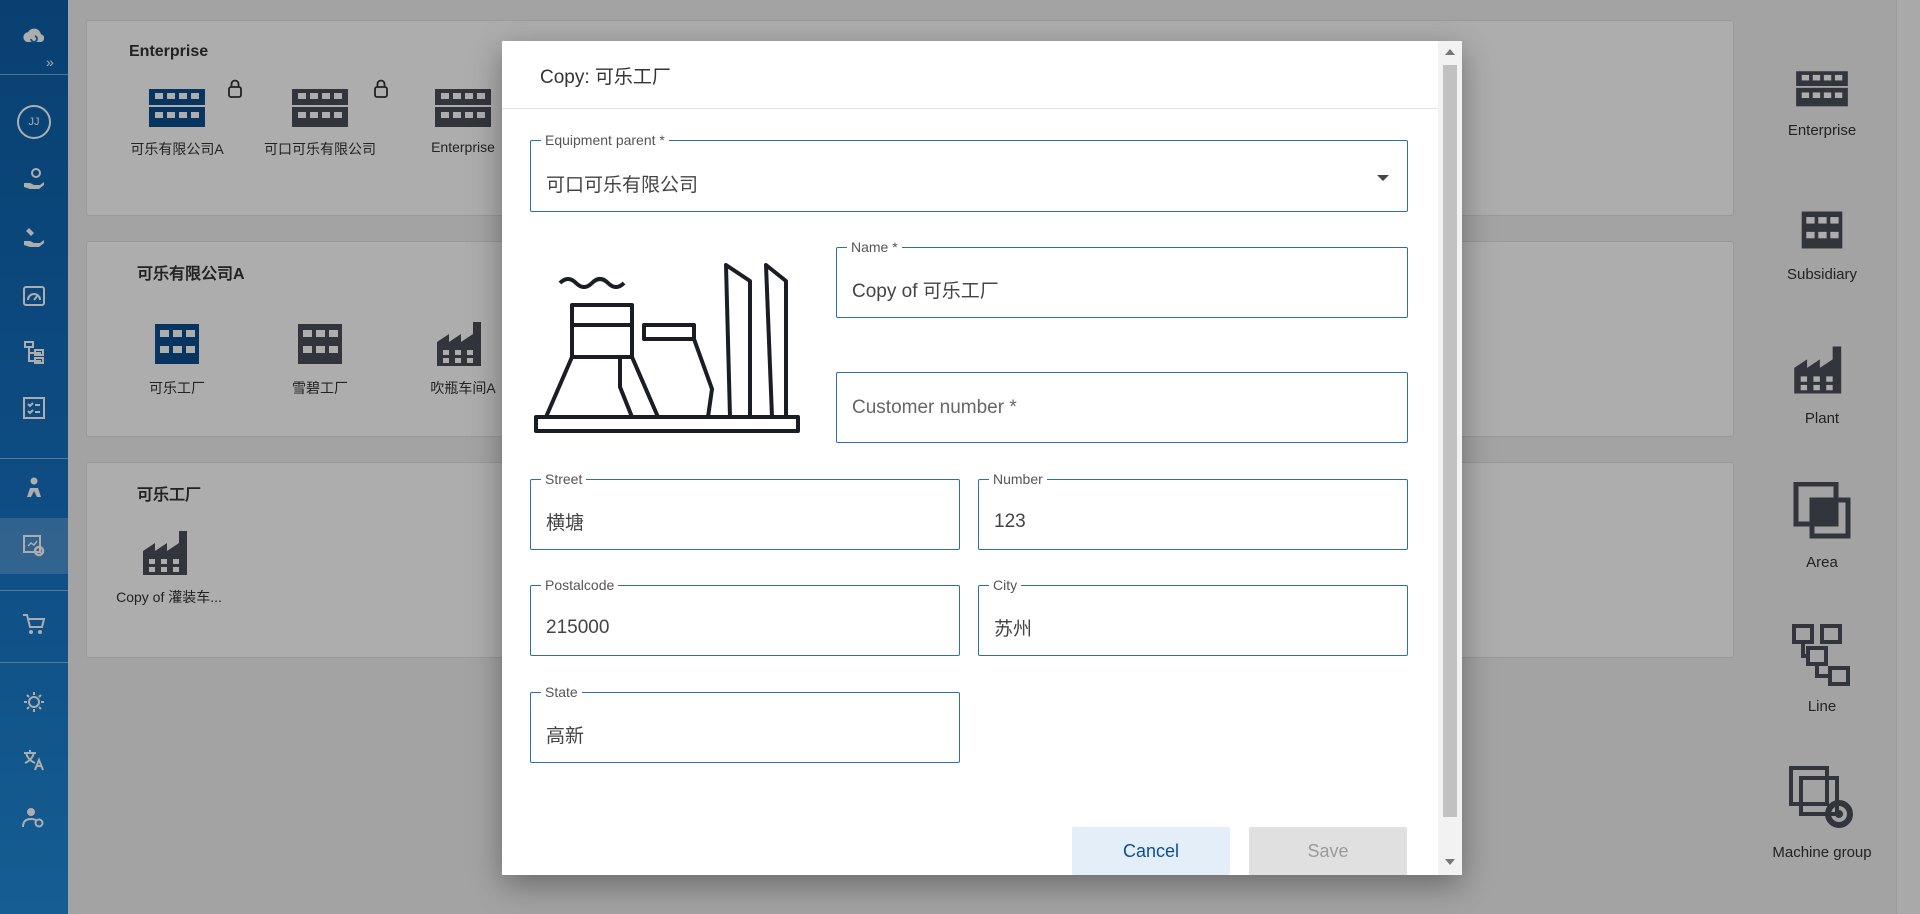  What do you see at coordinates (745, 510) in the screenshot?
I see `street-field: Street 横塘` at bounding box center [745, 510].